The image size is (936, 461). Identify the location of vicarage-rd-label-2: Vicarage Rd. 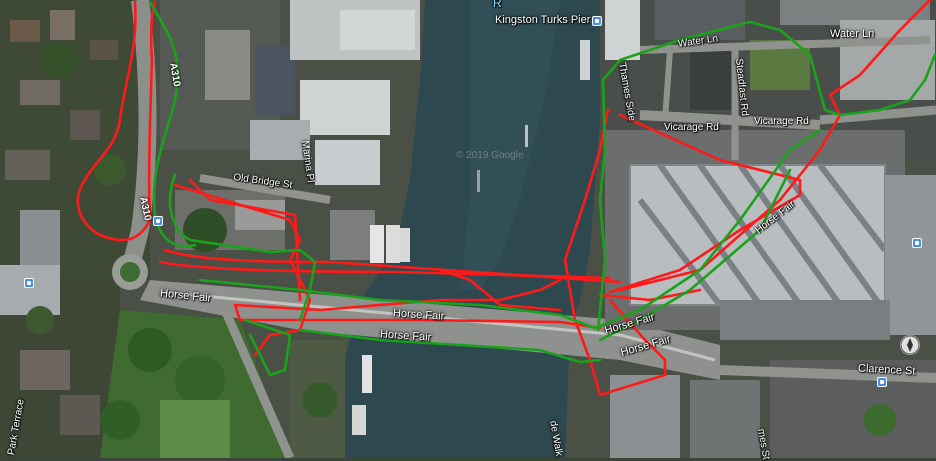
(781, 121).